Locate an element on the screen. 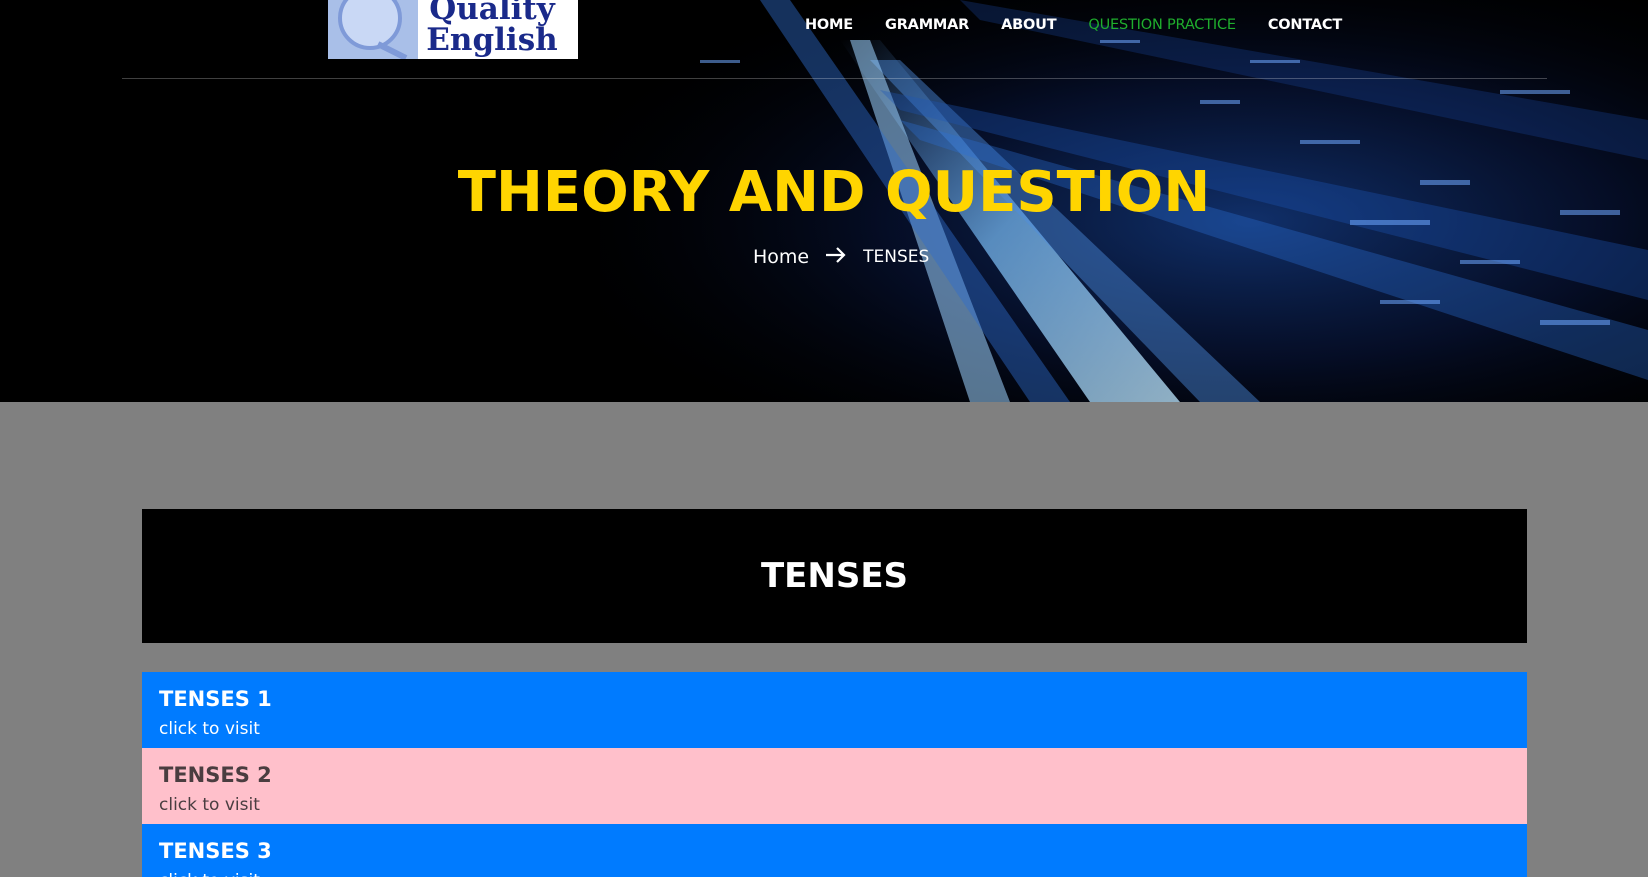 The image size is (1648, 877). section-title: TENSES is located at coordinates (834, 576).